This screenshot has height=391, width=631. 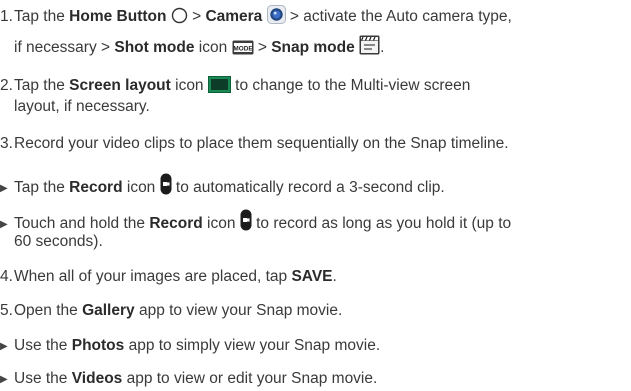 I want to click on step-text: to change to the Multi-view screen, so click(x=350, y=85).